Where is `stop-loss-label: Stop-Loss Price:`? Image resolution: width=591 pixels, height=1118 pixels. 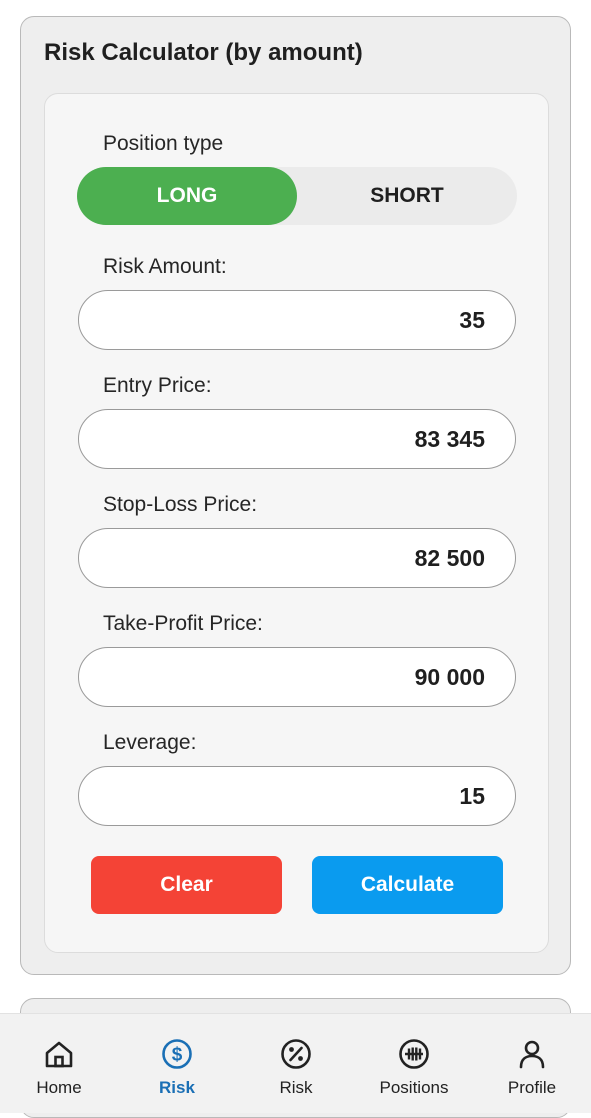
stop-loss-label: Stop-Loss Price: is located at coordinates (180, 504).